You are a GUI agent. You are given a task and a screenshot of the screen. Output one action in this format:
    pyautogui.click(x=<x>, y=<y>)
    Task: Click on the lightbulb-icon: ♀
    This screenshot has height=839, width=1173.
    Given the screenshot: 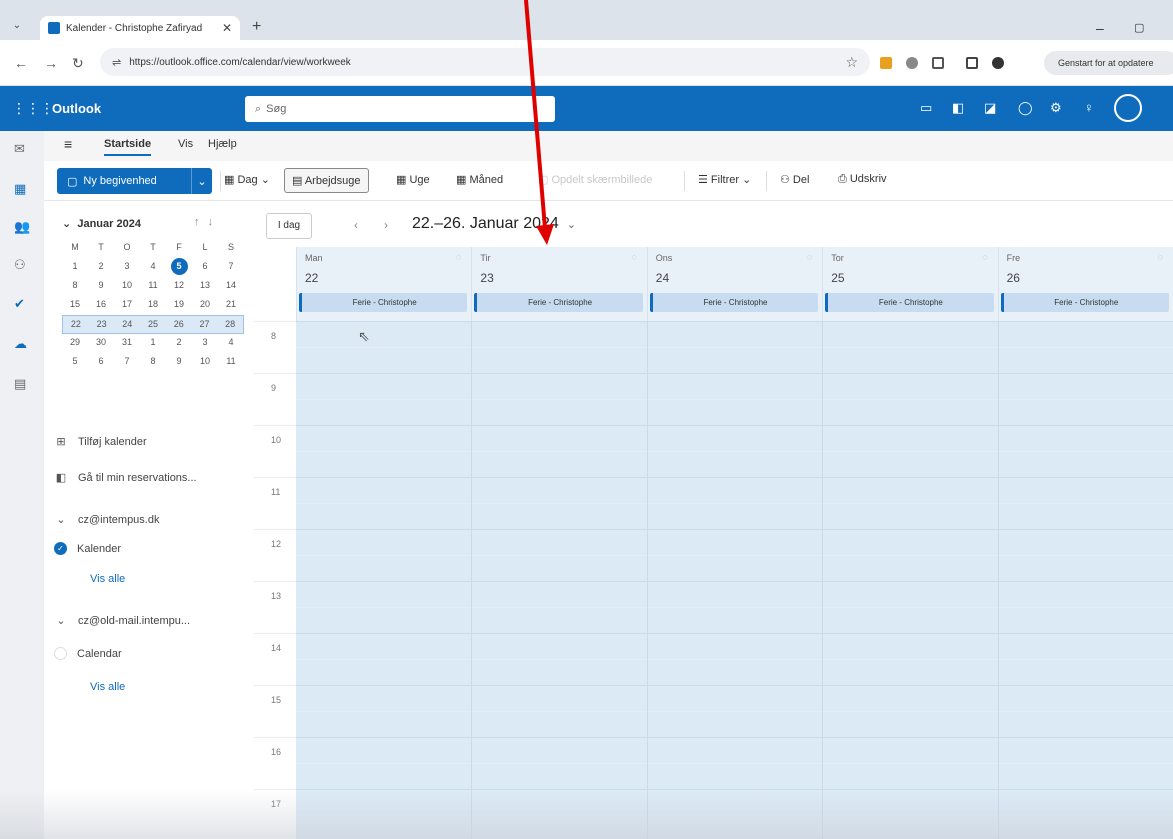 What is the action you would take?
    pyautogui.click(x=1089, y=107)
    